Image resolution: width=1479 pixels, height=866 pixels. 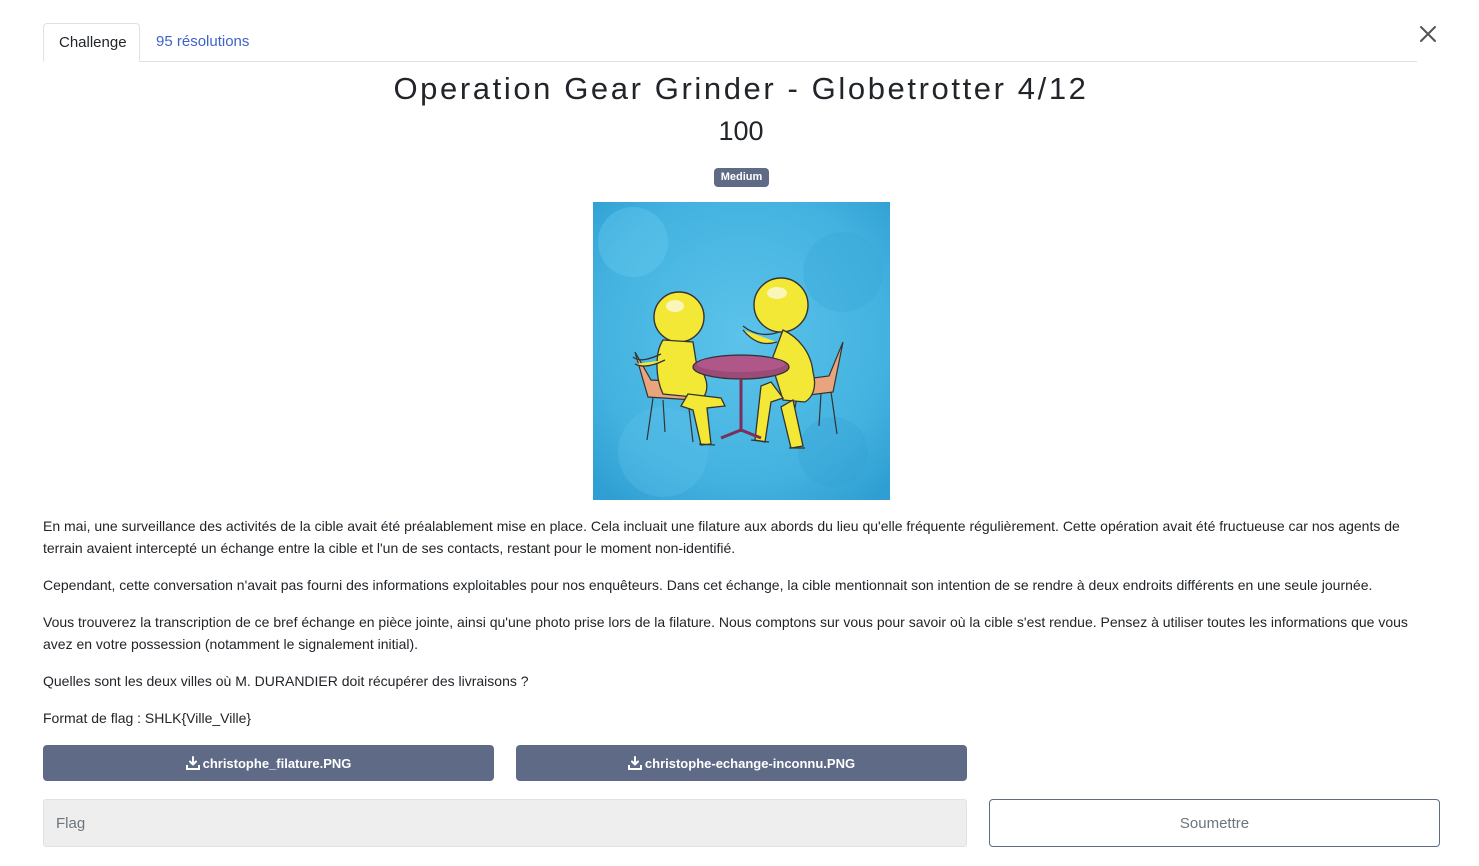 What do you see at coordinates (730, 42) in the screenshot?
I see `challenge-tabs: Challenge 95 résolutions` at bounding box center [730, 42].